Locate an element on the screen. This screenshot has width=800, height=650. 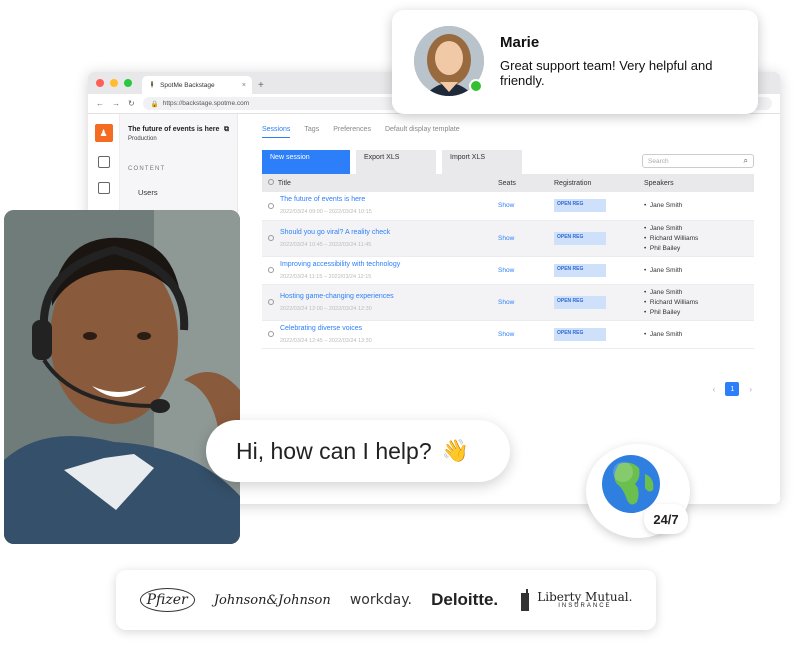
select-all-checkbox is located at coordinates (271, 182).